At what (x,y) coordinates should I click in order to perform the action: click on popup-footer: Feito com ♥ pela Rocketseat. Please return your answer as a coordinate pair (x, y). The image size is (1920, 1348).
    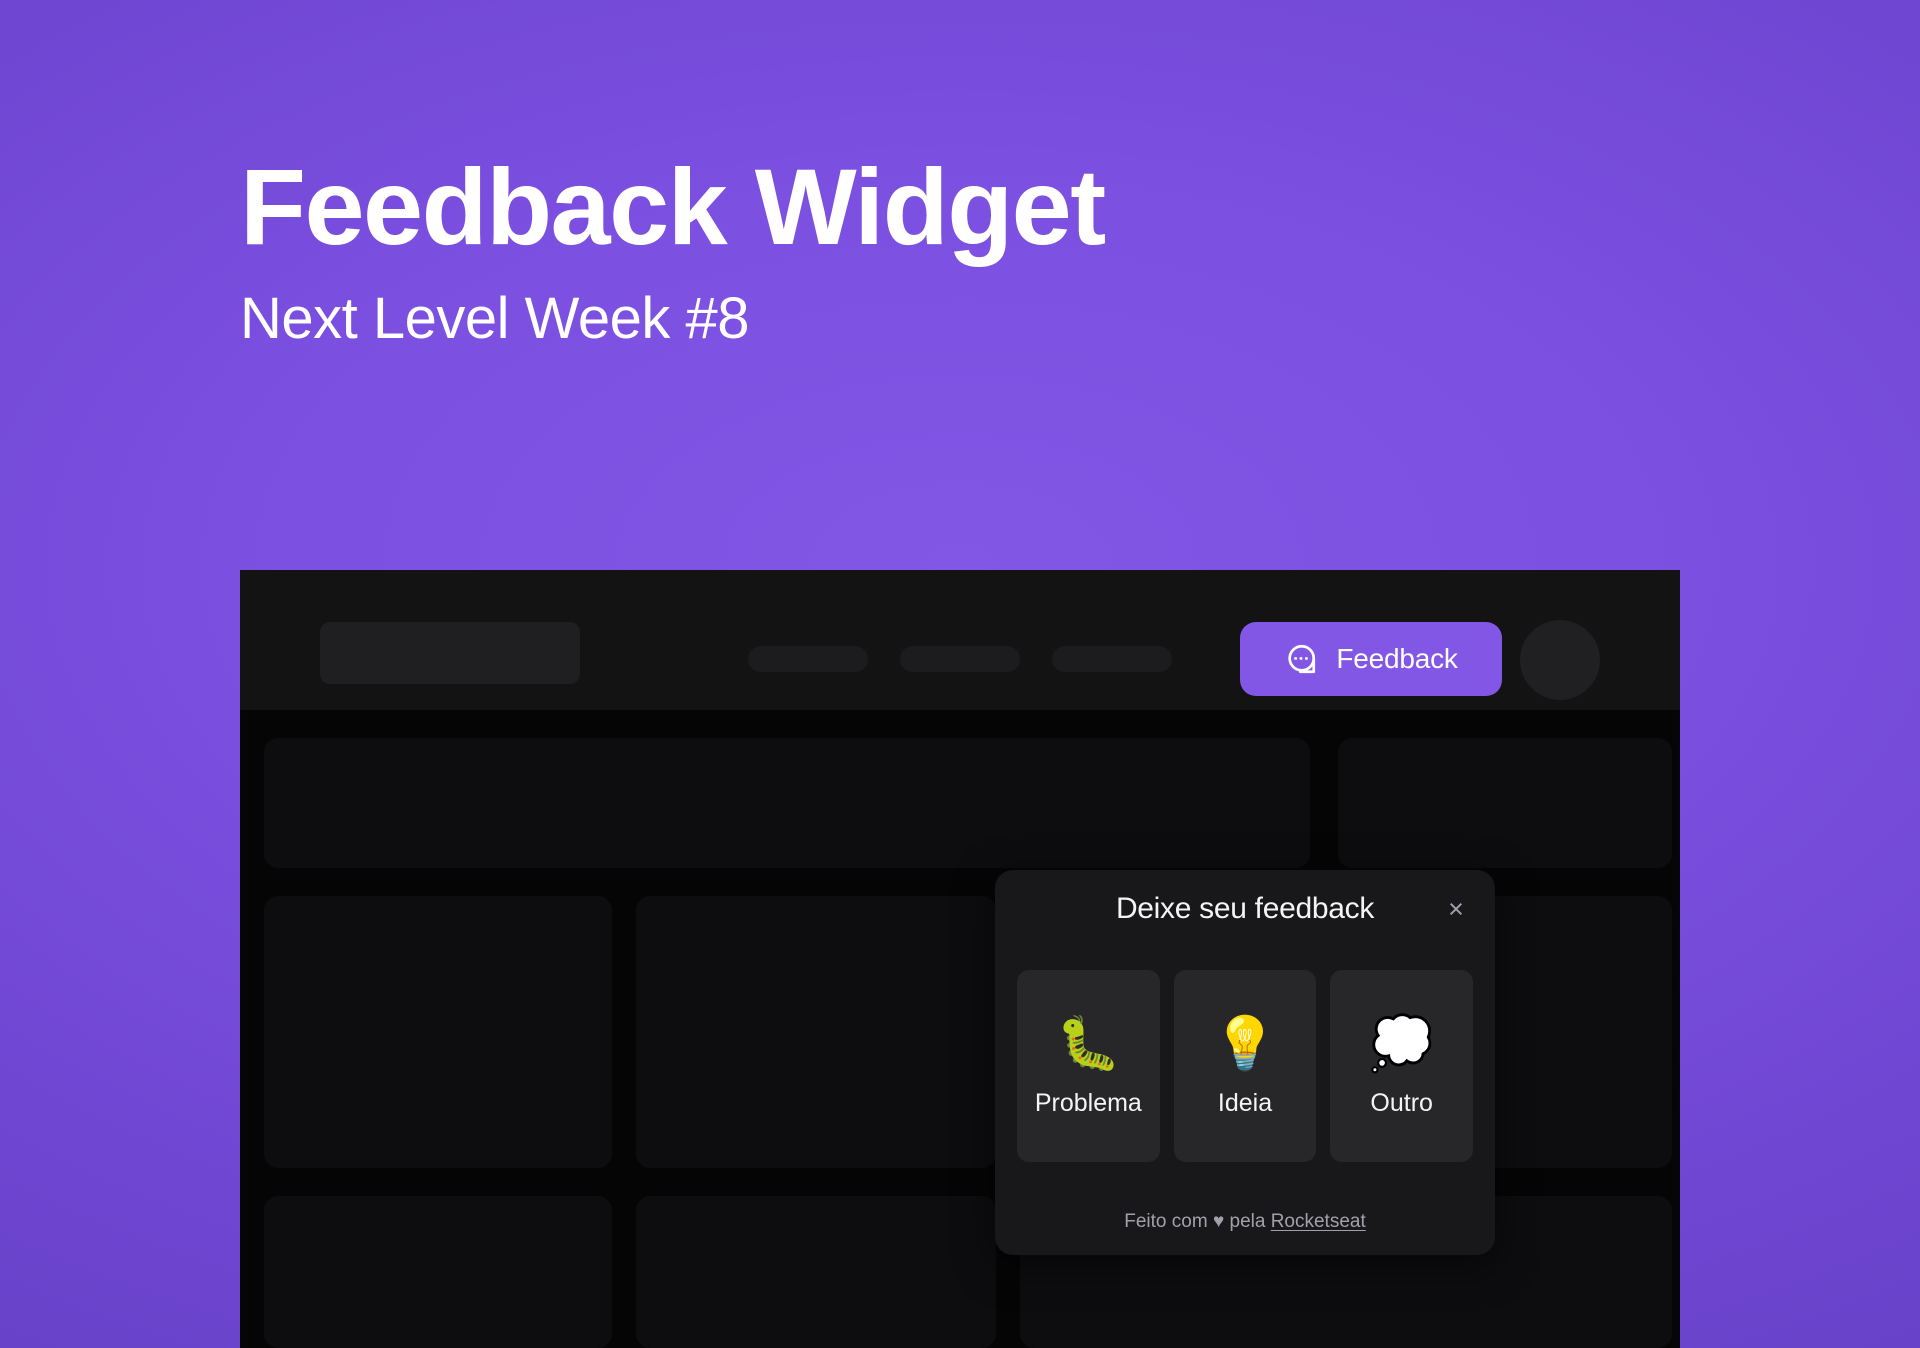
    Looking at the image, I should click on (1245, 1222).